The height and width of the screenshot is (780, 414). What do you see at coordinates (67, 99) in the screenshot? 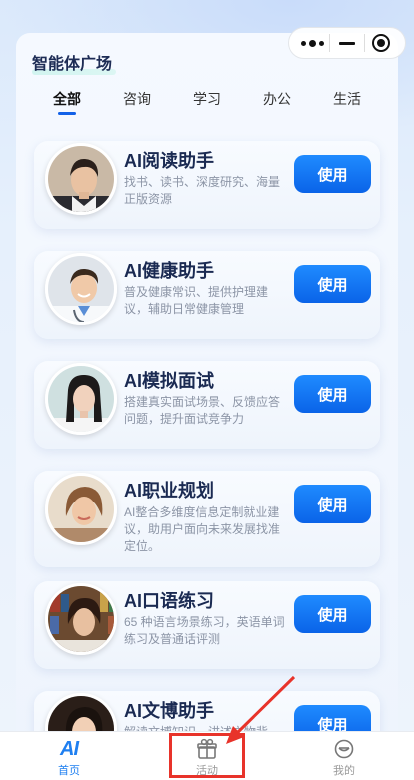
I see `tab-all: 全部` at bounding box center [67, 99].